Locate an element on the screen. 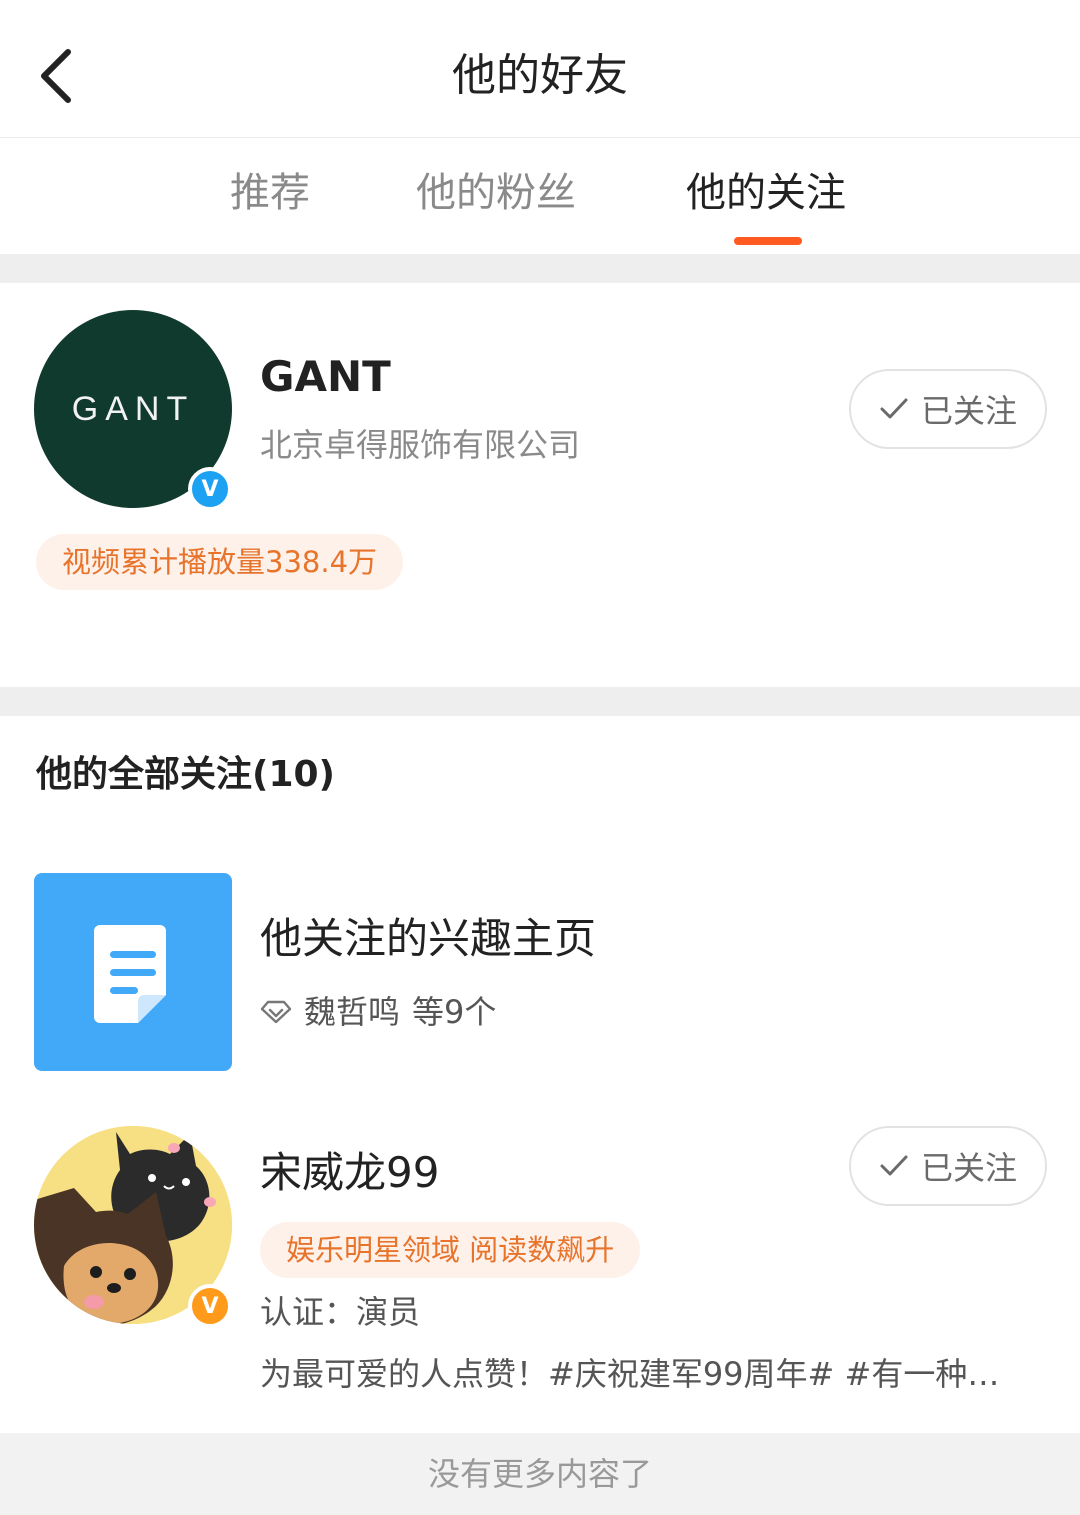 The width and height of the screenshot is (1080, 1515). top-nav-bar: 他的好友 is located at coordinates (540, 69).